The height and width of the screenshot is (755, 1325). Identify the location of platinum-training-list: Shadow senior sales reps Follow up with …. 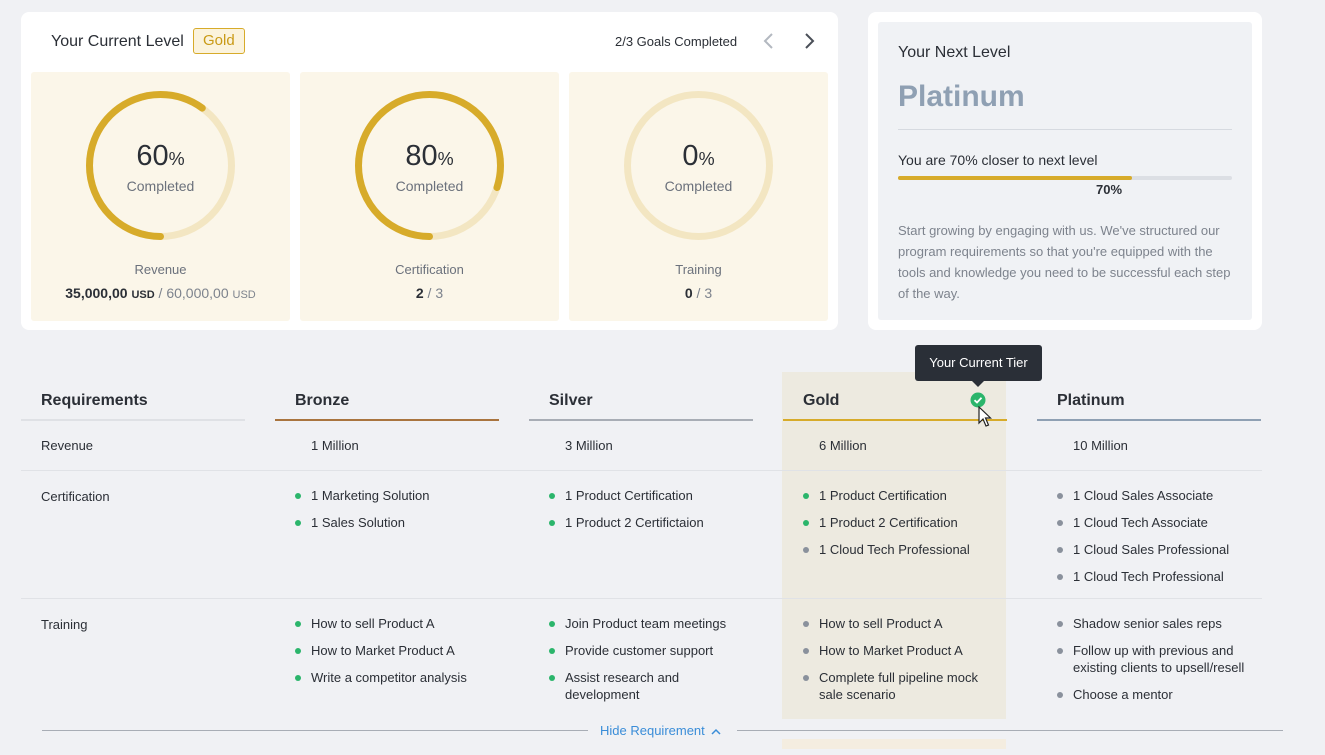
(1159, 664).